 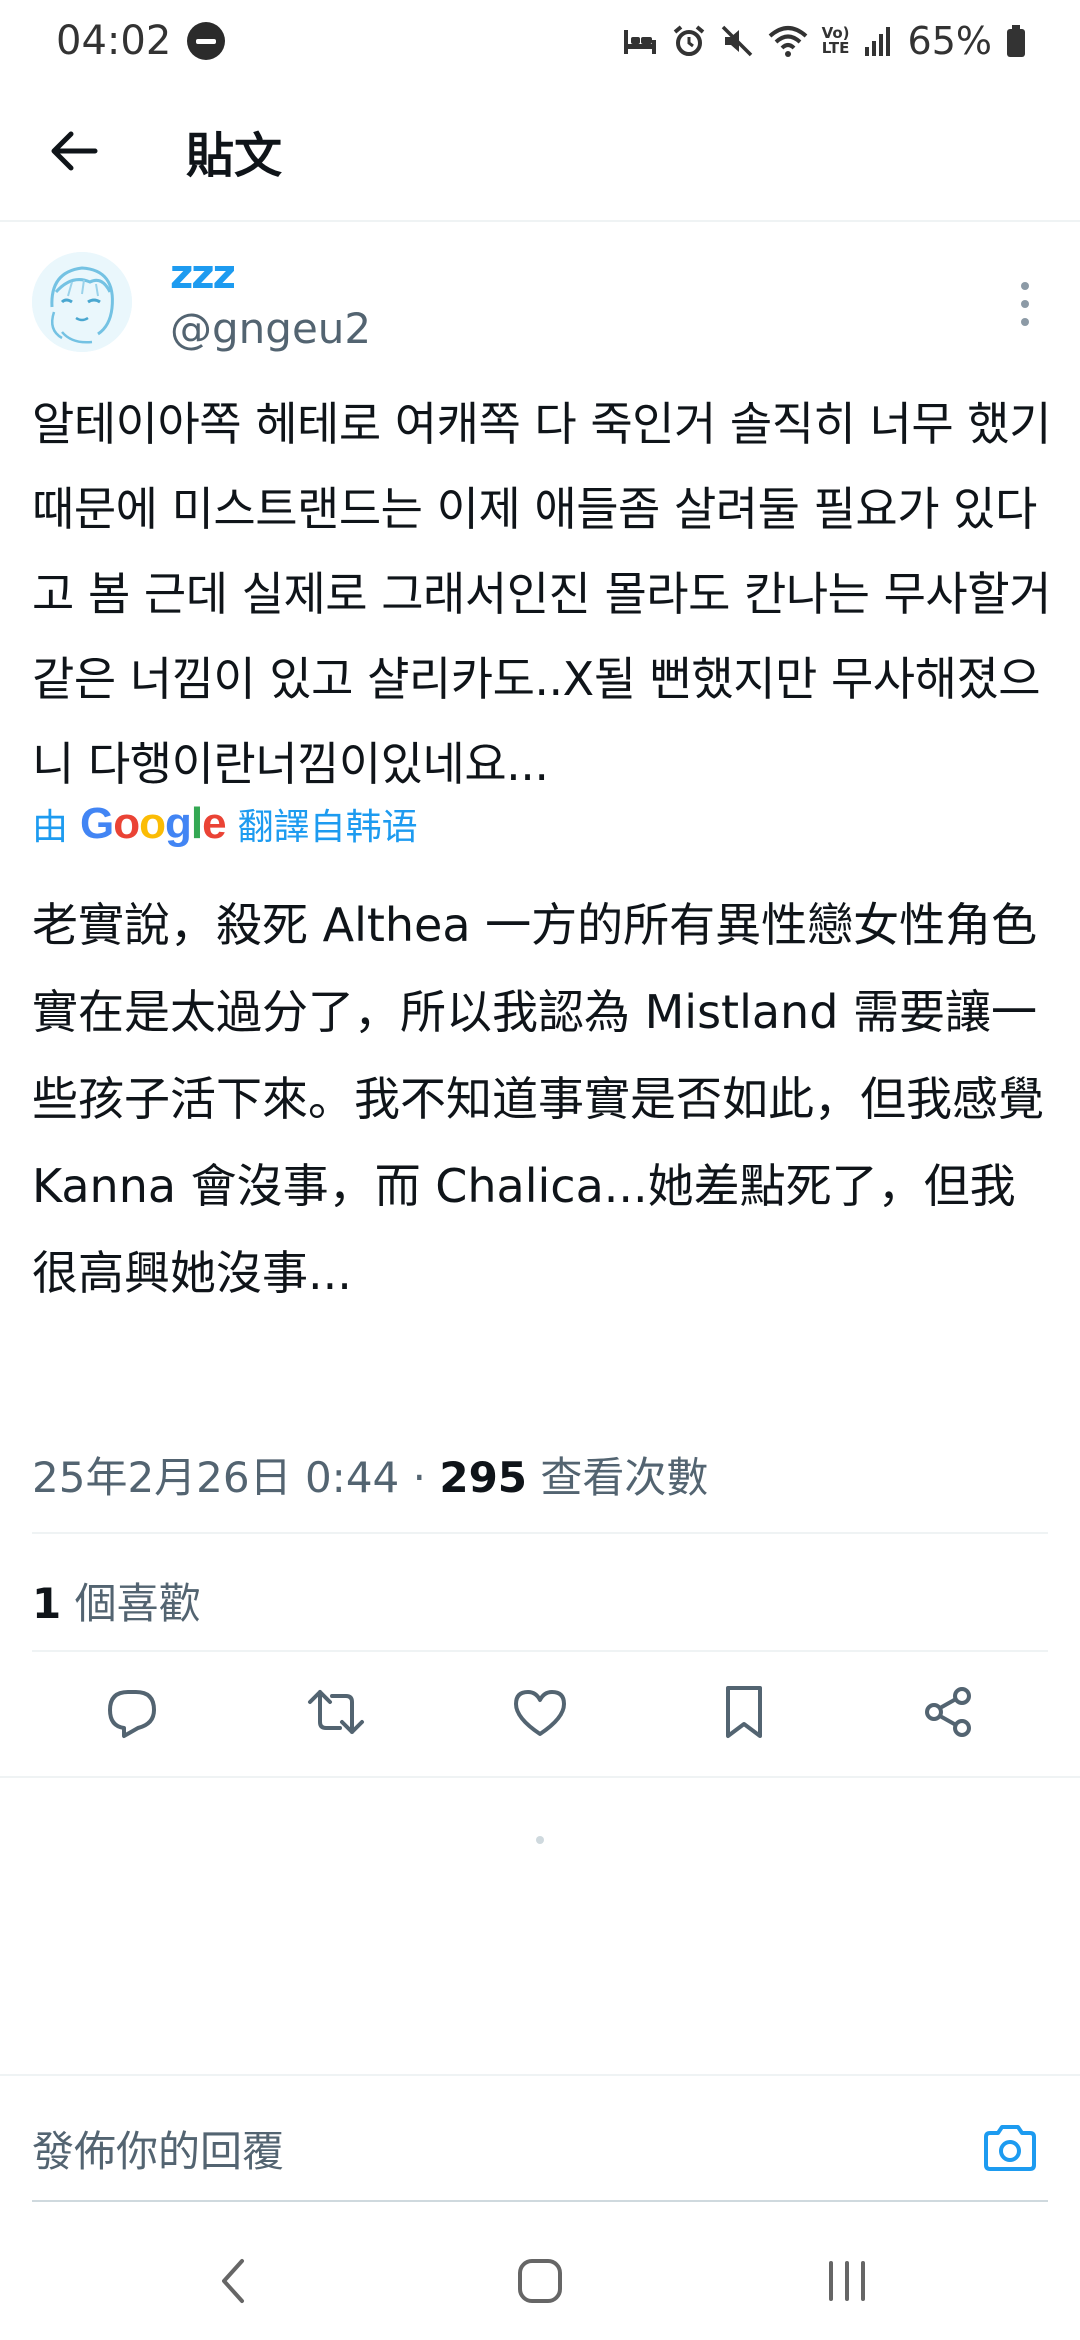 I want to click on page-title: 貼文, so click(x=234, y=156).